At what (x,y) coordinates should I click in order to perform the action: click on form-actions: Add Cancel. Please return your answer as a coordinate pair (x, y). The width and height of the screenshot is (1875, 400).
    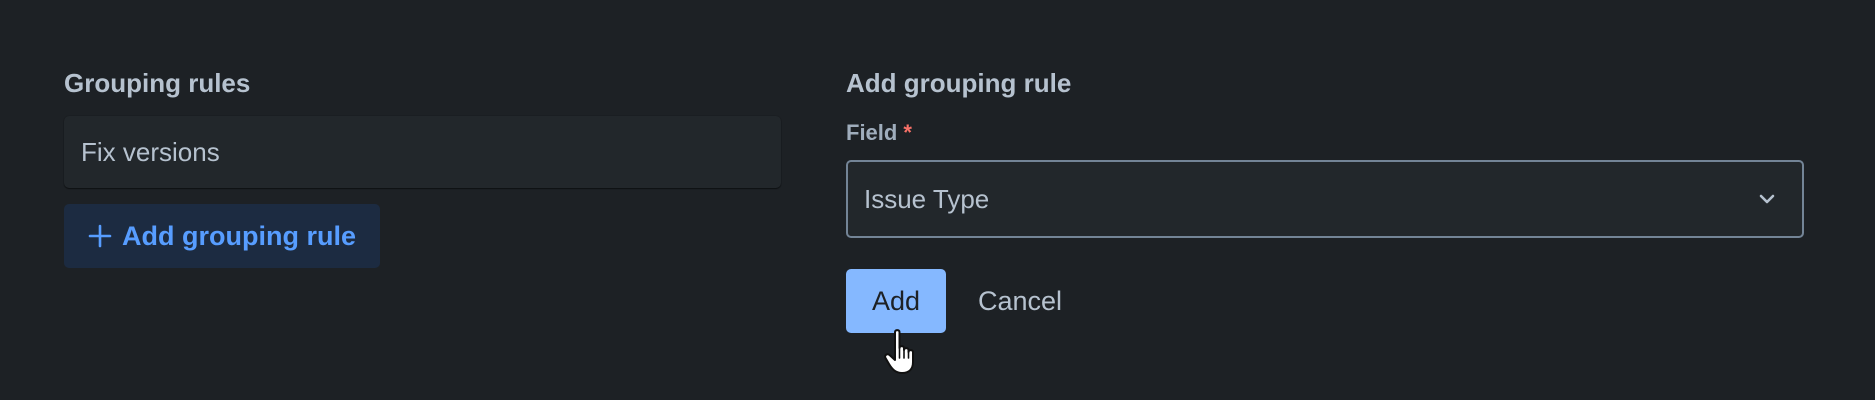
    Looking at the image, I should click on (1325, 301).